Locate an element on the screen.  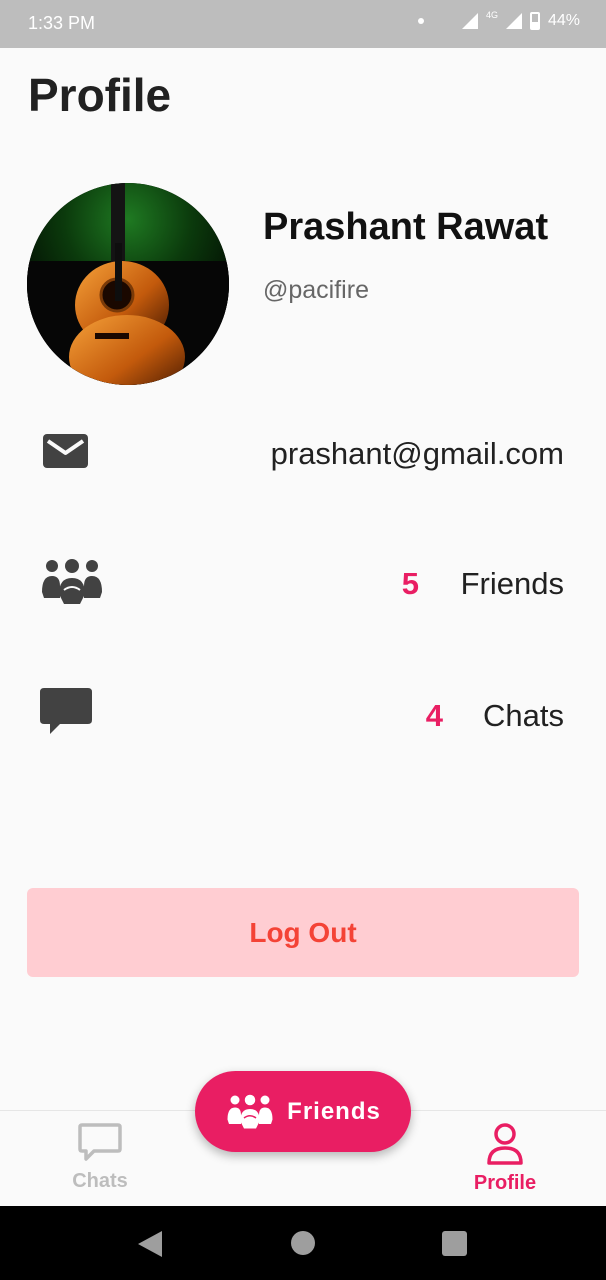
email-text: prashant@gmail.com is located at coordinates (417, 453).